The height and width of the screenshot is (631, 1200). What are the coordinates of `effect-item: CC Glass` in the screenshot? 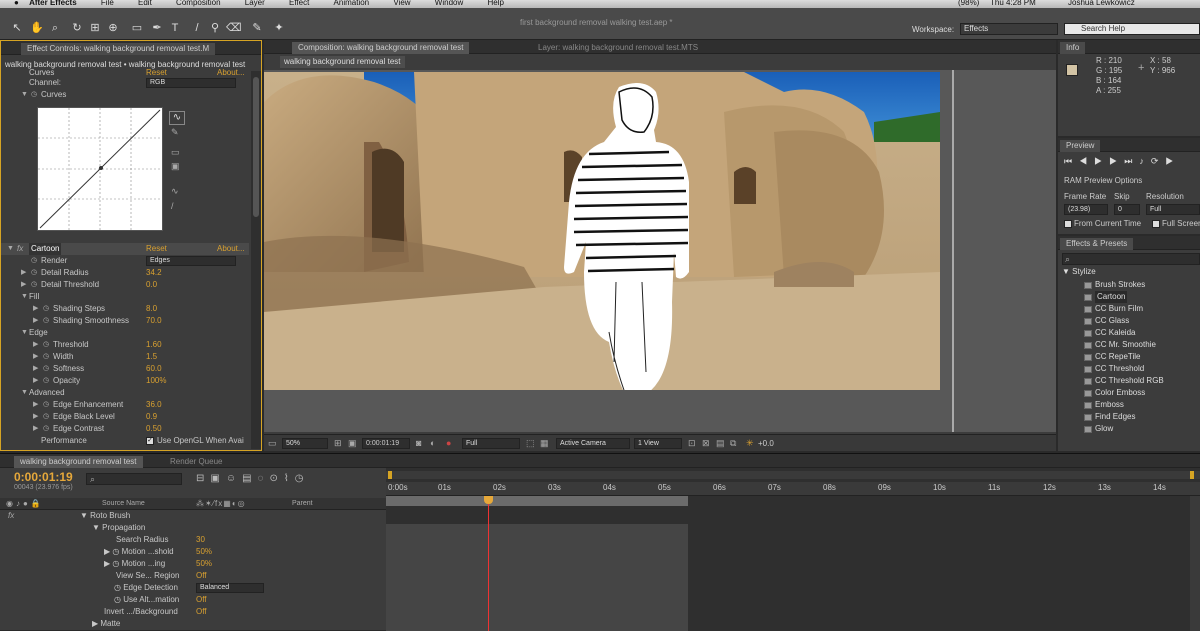 It's located at (1112, 321).